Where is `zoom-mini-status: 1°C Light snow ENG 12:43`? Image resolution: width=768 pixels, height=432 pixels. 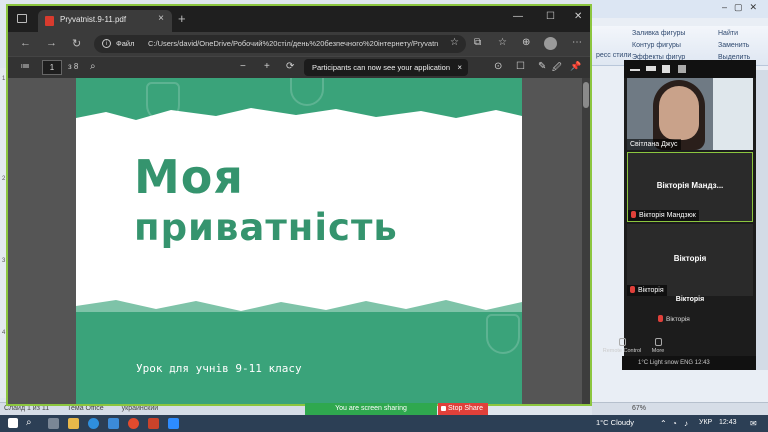 zoom-mini-status: 1°C Light snow ENG 12:43 is located at coordinates (689, 363).